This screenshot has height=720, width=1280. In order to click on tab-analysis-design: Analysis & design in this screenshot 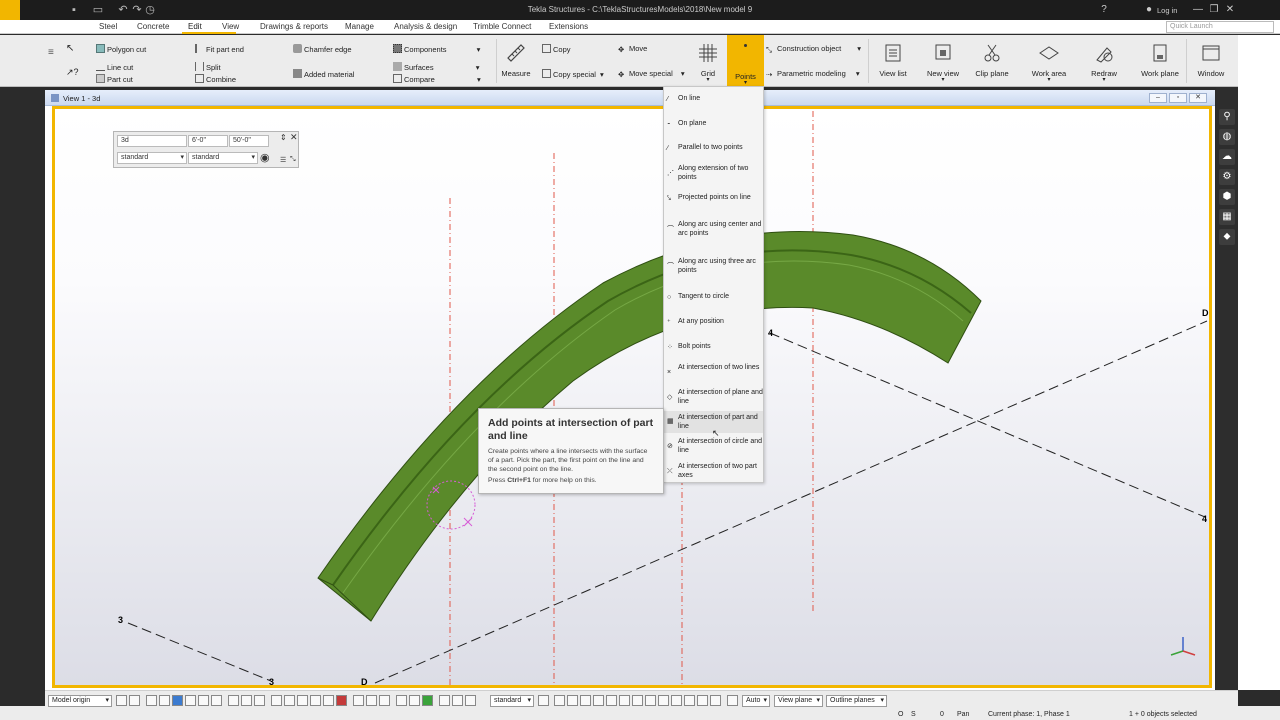, I will do `click(425, 26)`.